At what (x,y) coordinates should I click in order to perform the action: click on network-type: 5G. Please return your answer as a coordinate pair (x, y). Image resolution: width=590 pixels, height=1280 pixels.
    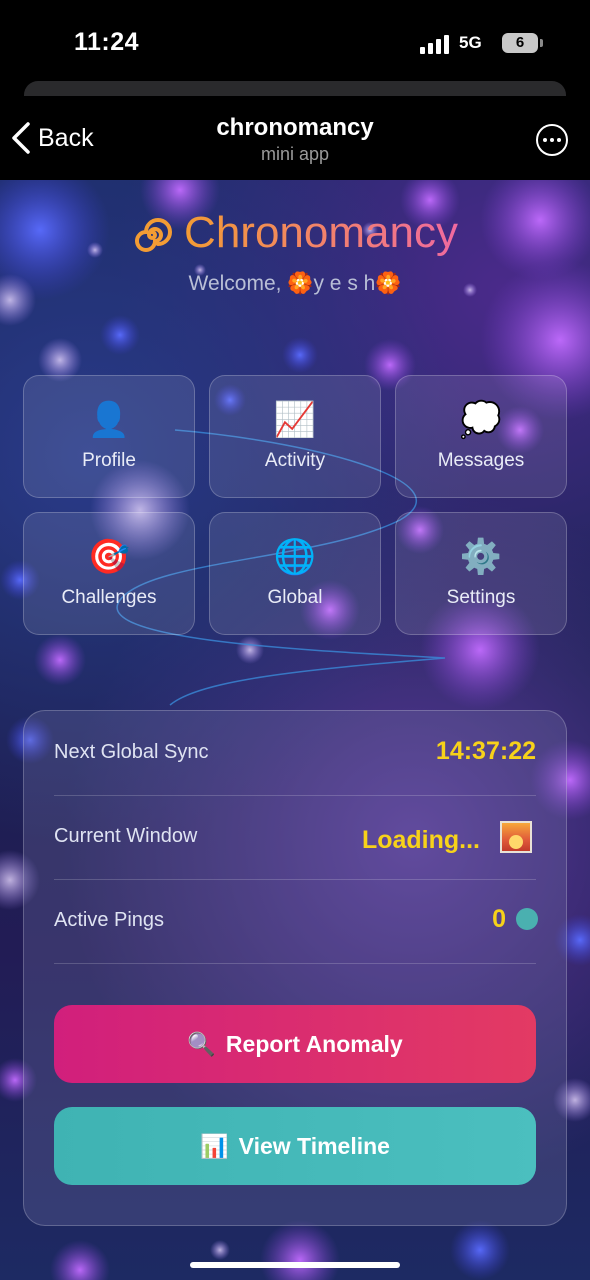
    Looking at the image, I should click on (470, 42).